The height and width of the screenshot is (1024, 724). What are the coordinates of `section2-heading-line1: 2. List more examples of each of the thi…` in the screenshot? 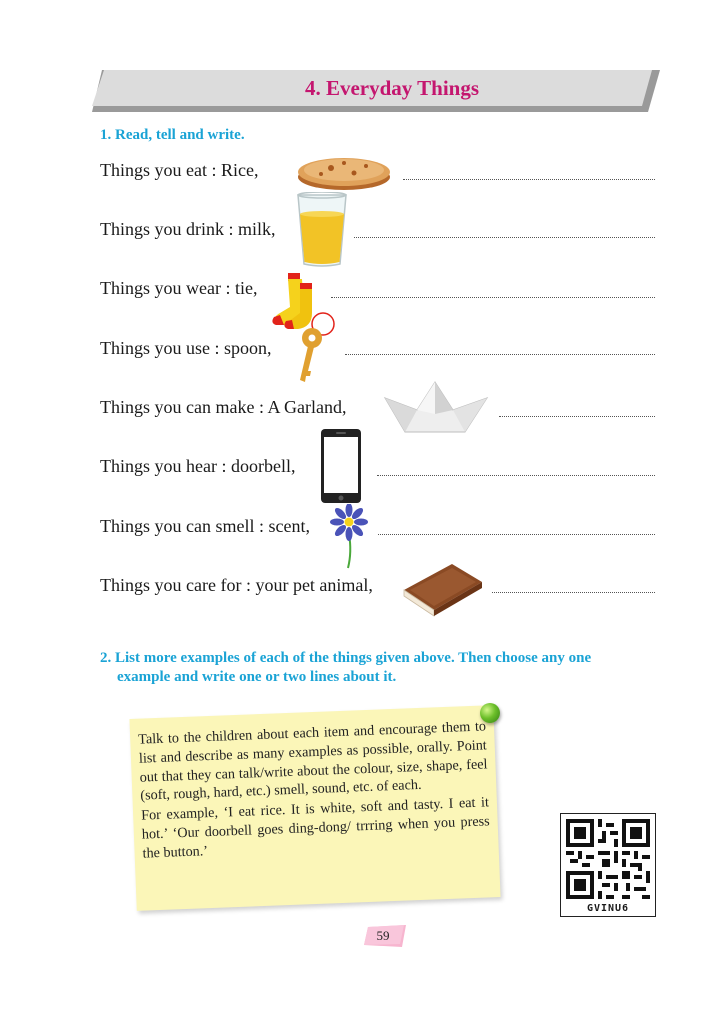 It's located at (346, 658).